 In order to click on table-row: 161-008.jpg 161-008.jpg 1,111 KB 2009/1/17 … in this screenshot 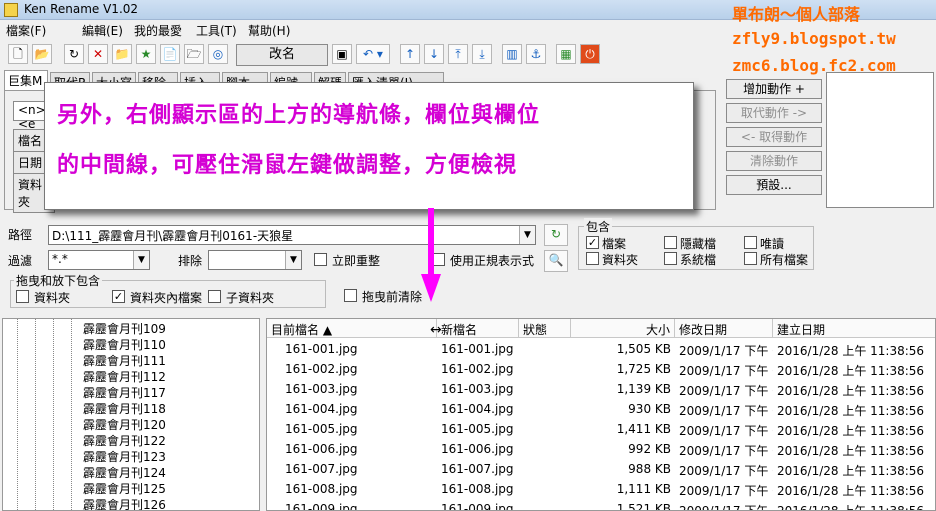, I will do `click(601, 489)`.